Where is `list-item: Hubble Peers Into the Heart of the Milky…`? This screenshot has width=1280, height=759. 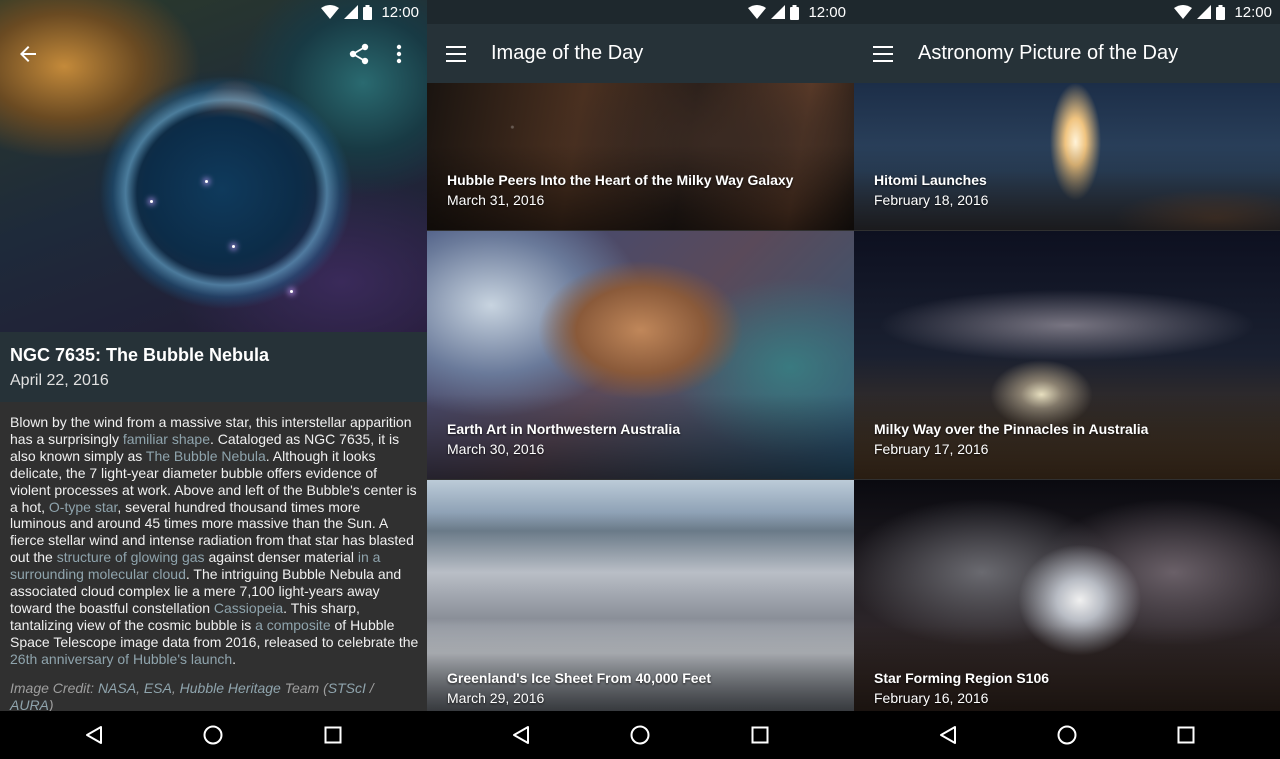
list-item: Hubble Peers Into the Heart of the Milky… is located at coordinates (640, 156).